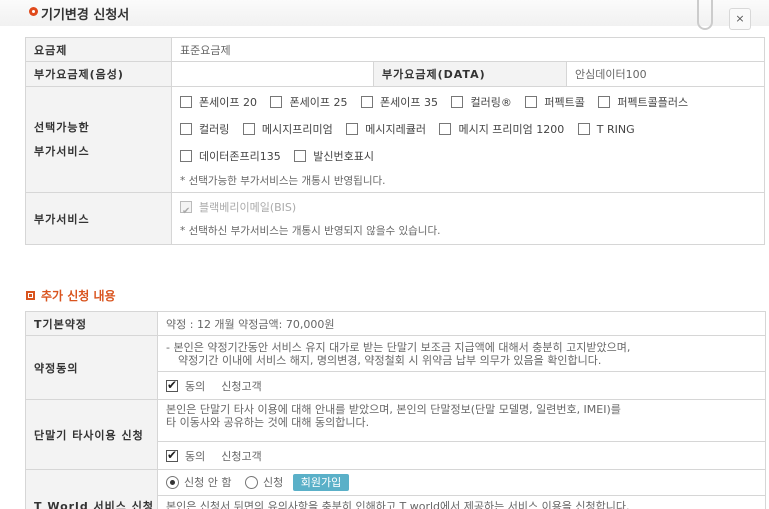 The height and width of the screenshot is (509, 769). I want to click on join-button: 회원가입, so click(321, 482).